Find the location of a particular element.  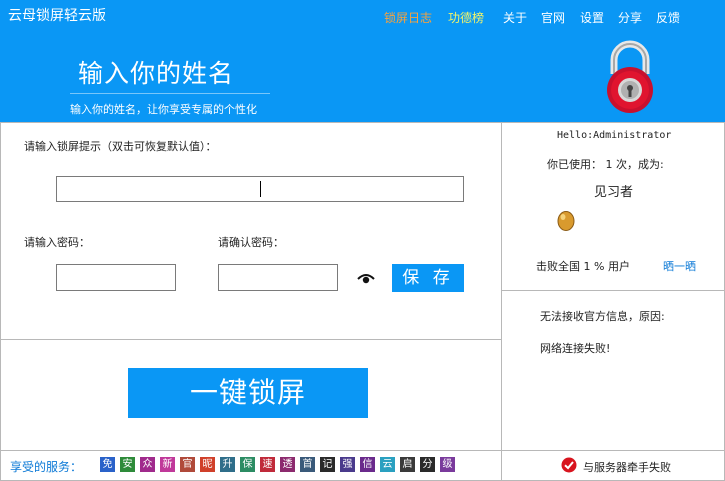

app-title: 云母锁屏轻云版 is located at coordinates (57, 16).